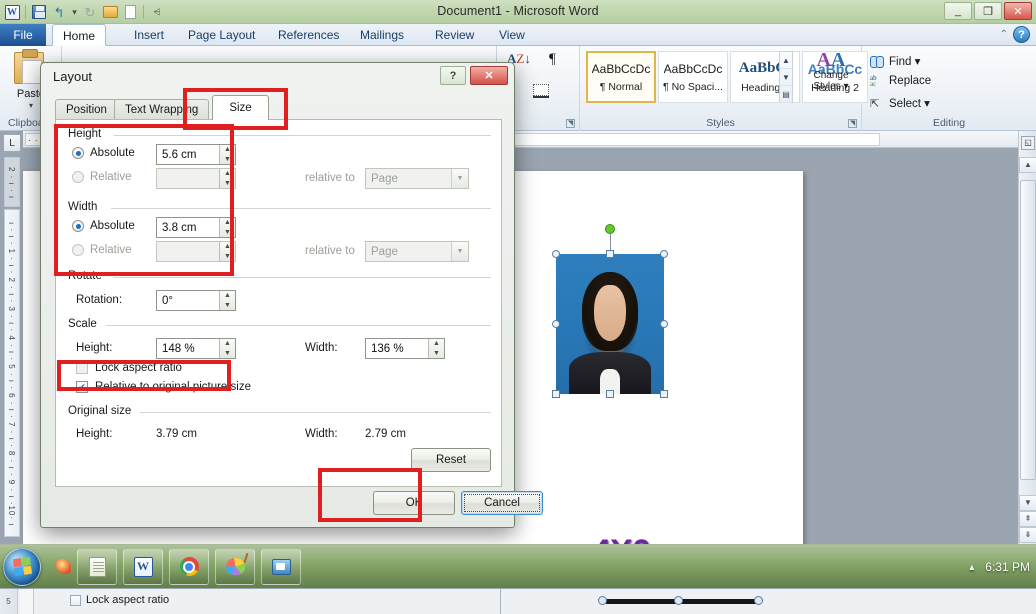 The height and width of the screenshot is (614, 1036). What do you see at coordinates (958, 11) in the screenshot?
I see `minimize-button: _` at bounding box center [958, 11].